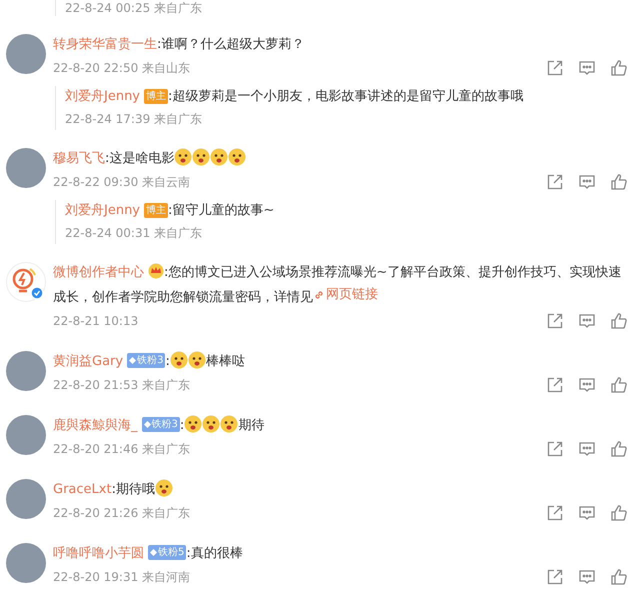 The width and height of the screenshot is (640, 603). Describe the element at coordinates (167, 552) in the screenshot. I see `fan-badge: 铁粉5` at that location.